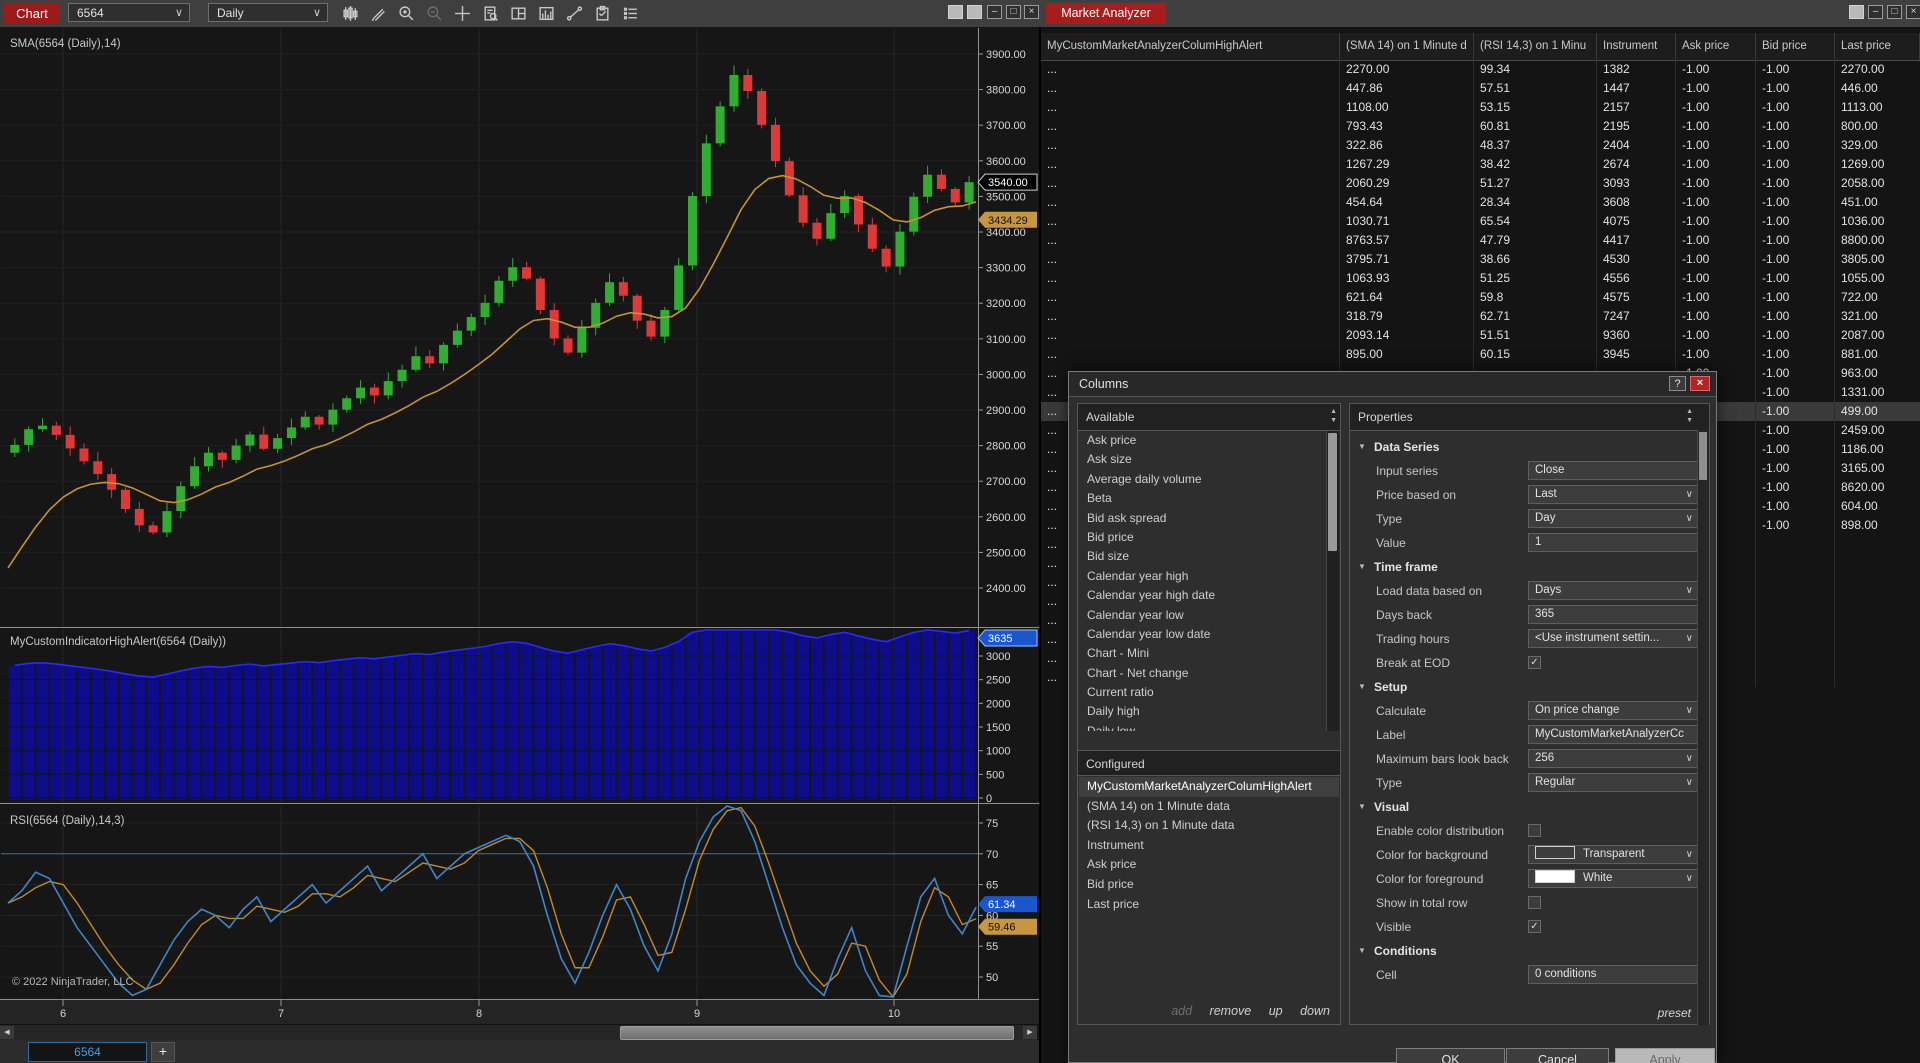 This screenshot has width=1920, height=1063. What do you see at coordinates (1557, 1055) in the screenshot?
I see `cancel-button: Cancel` at bounding box center [1557, 1055].